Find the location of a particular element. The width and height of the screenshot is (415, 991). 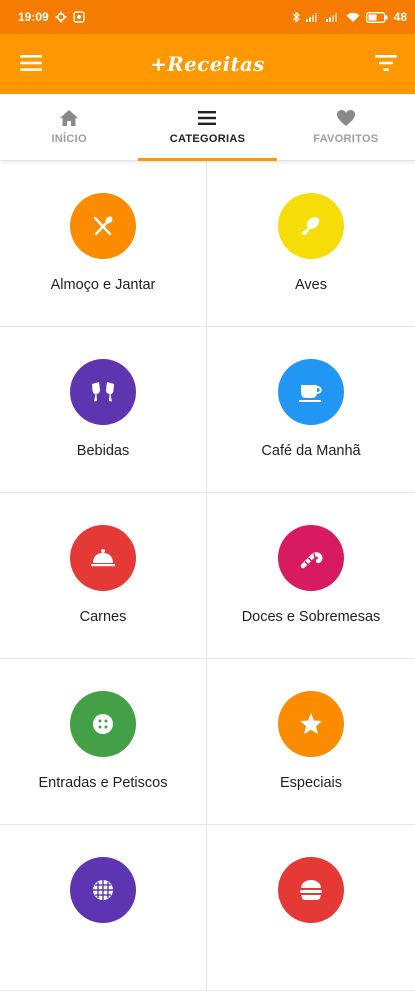

app-bar: +Receitas is located at coordinates (207, 64).